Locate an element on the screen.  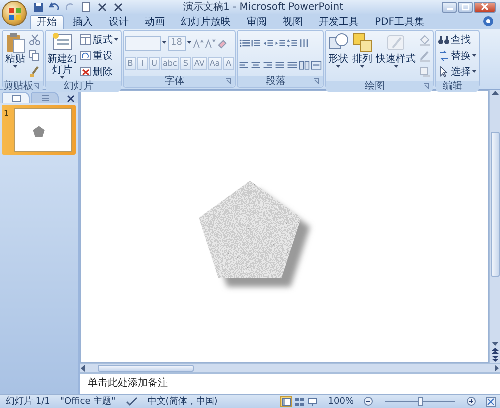
minimize-button is located at coordinates (449, 7).